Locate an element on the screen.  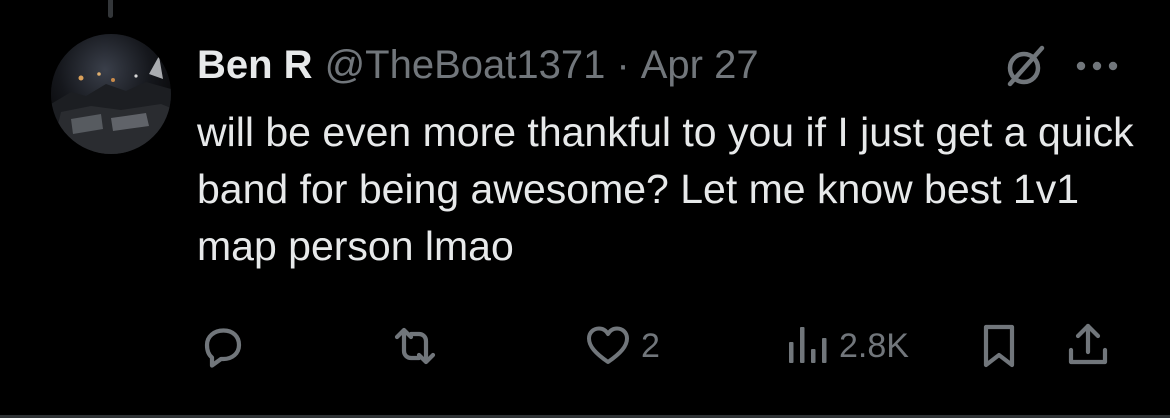
share-button is located at coordinates (1088, 346).